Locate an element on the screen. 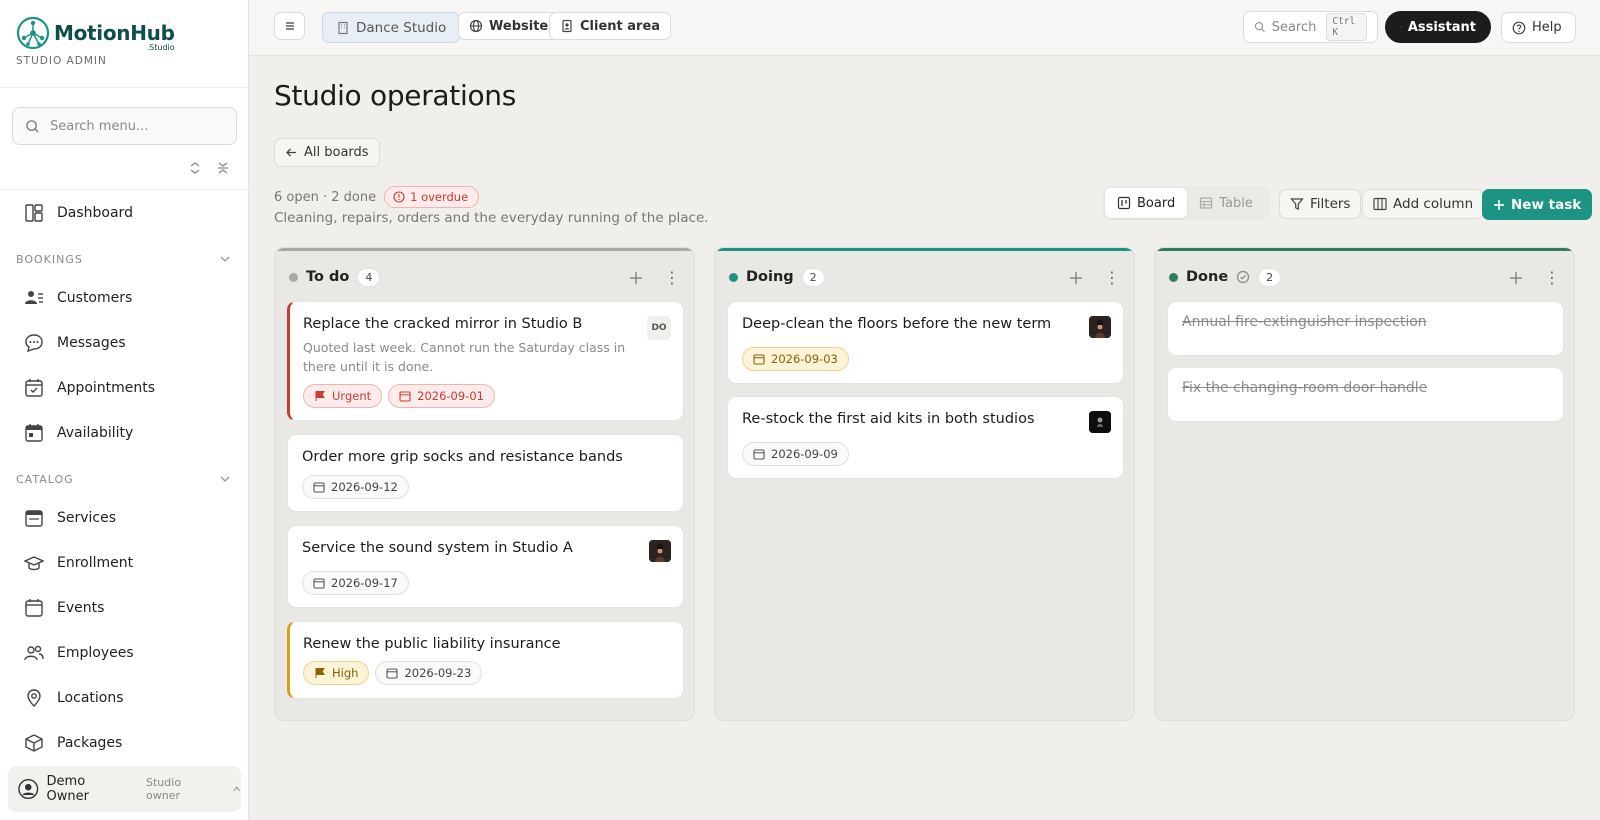  sidebar-item-availability: Availability is located at coordinates (124, 432).